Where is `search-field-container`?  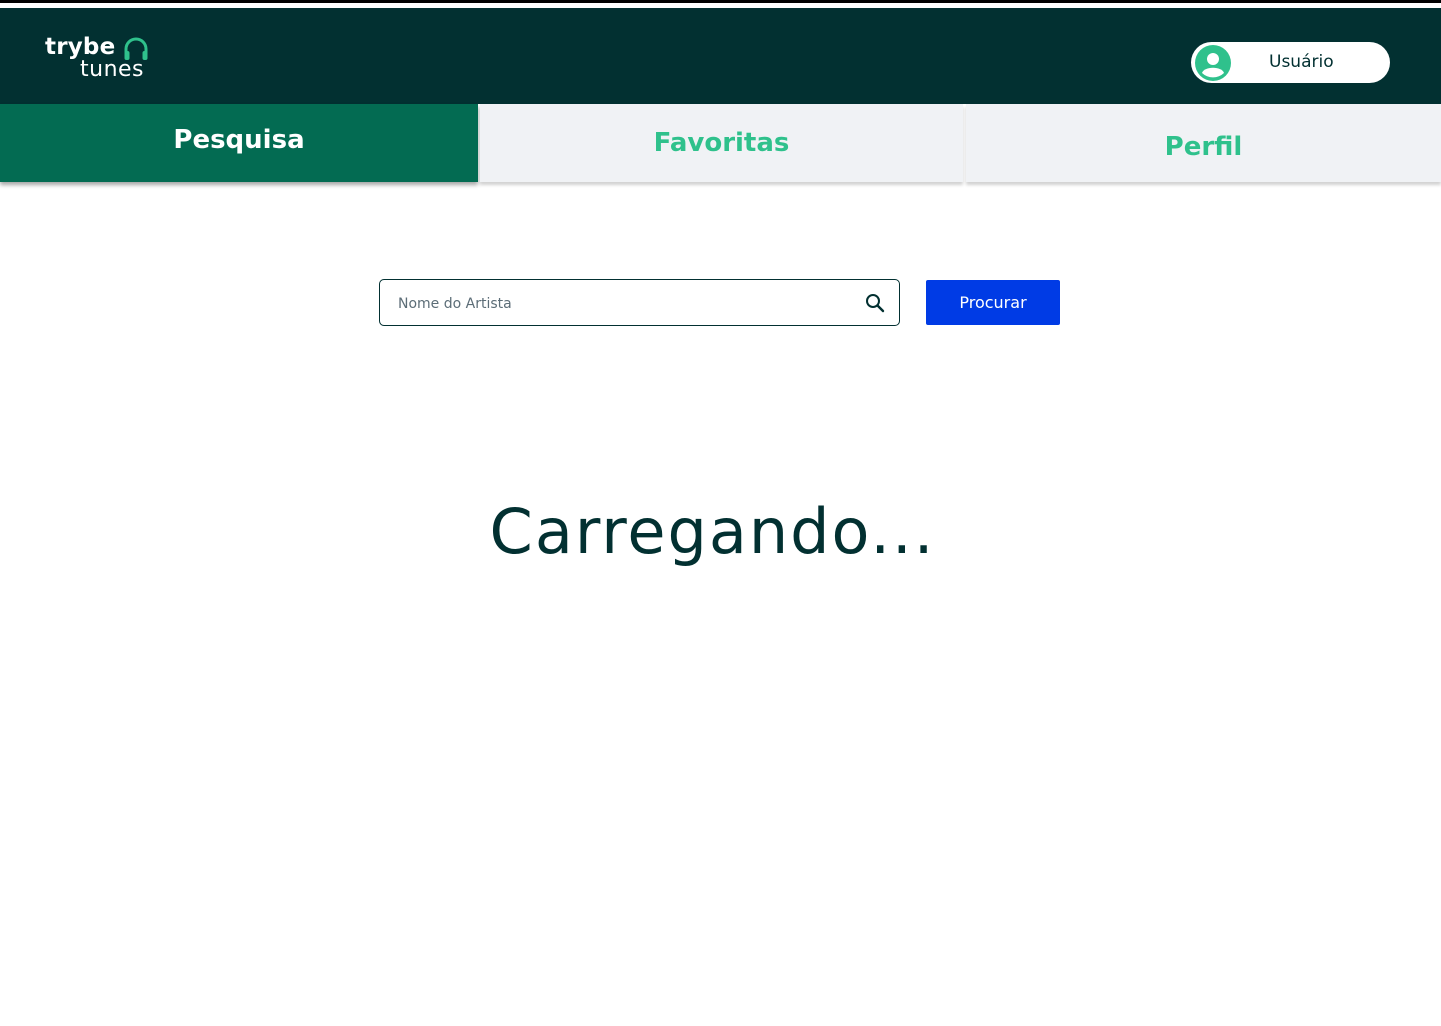
search-field-container is located at coordinates (639, 303).